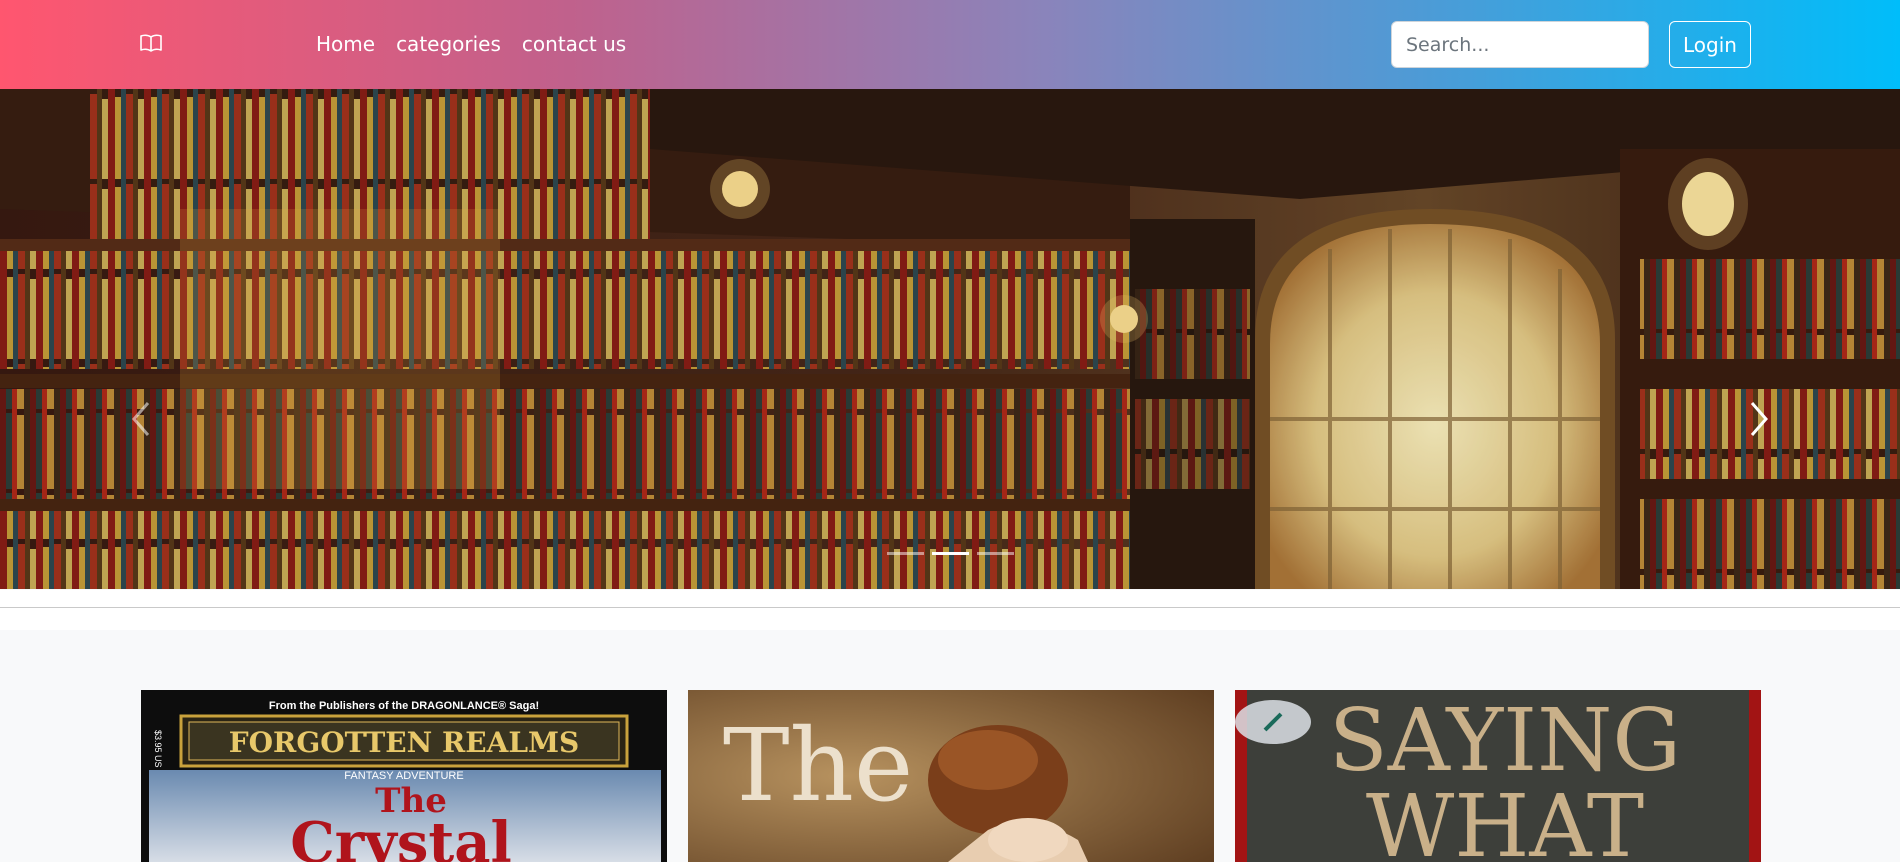 The image size is (1900, 862). I want to click on section-spacer, so click(950, 610).